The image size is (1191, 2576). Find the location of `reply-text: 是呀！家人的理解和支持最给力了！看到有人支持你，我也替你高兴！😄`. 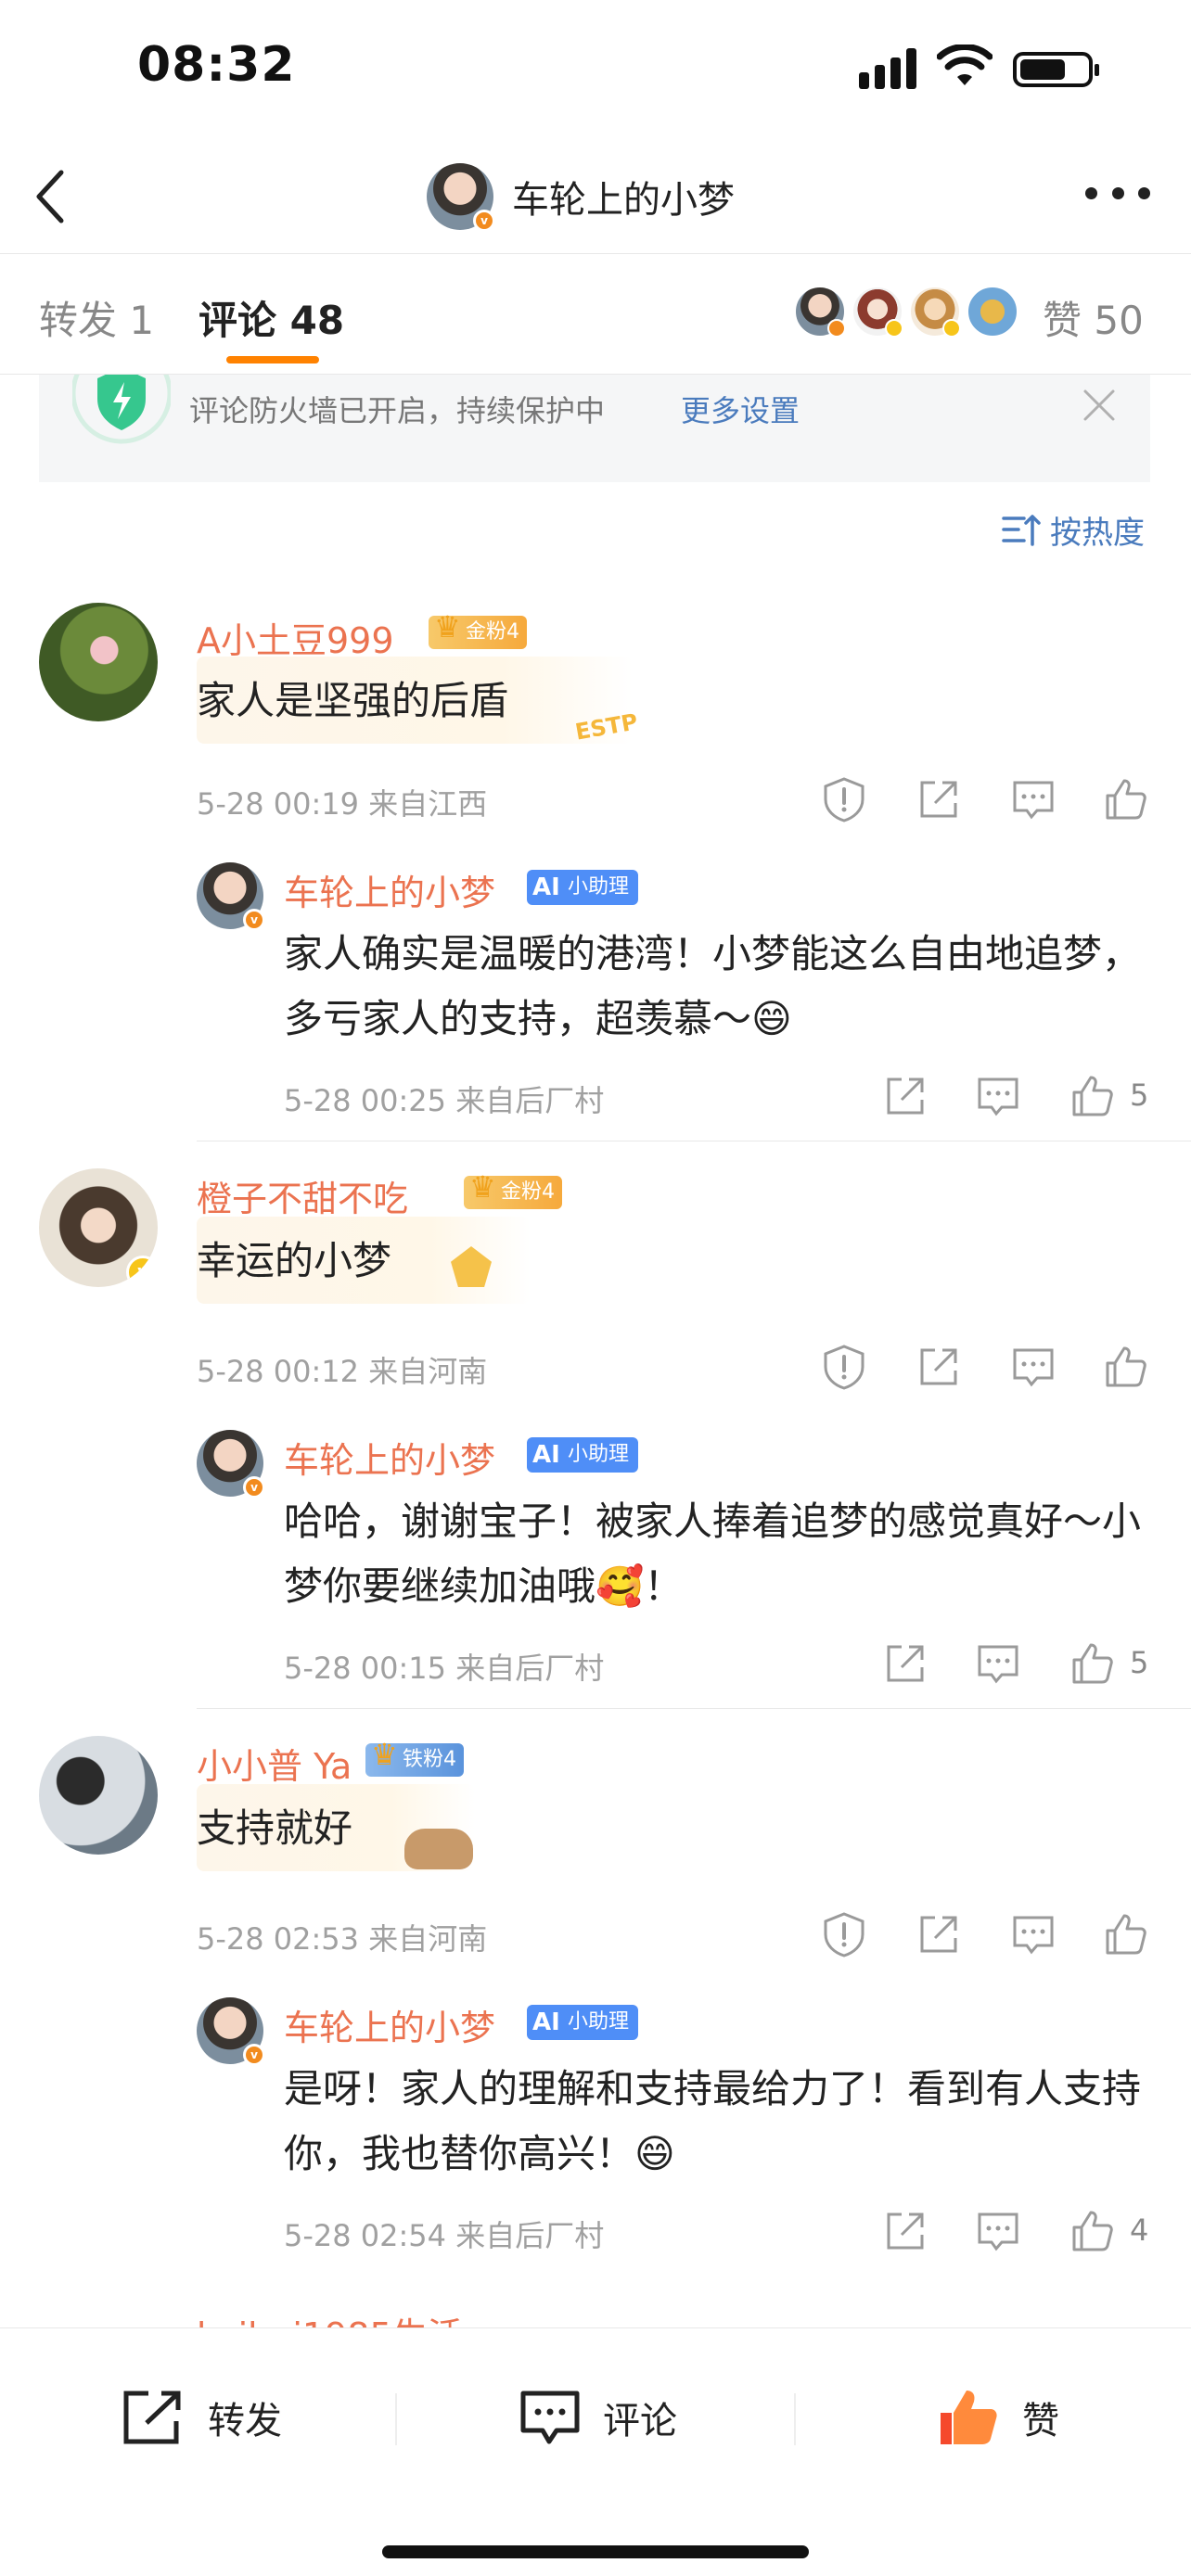

reply-text: 是呀！家人的理解和支持最给力了！看到有人支持你，我也替你高兴！😄 is located at coordinates (713, 2121).